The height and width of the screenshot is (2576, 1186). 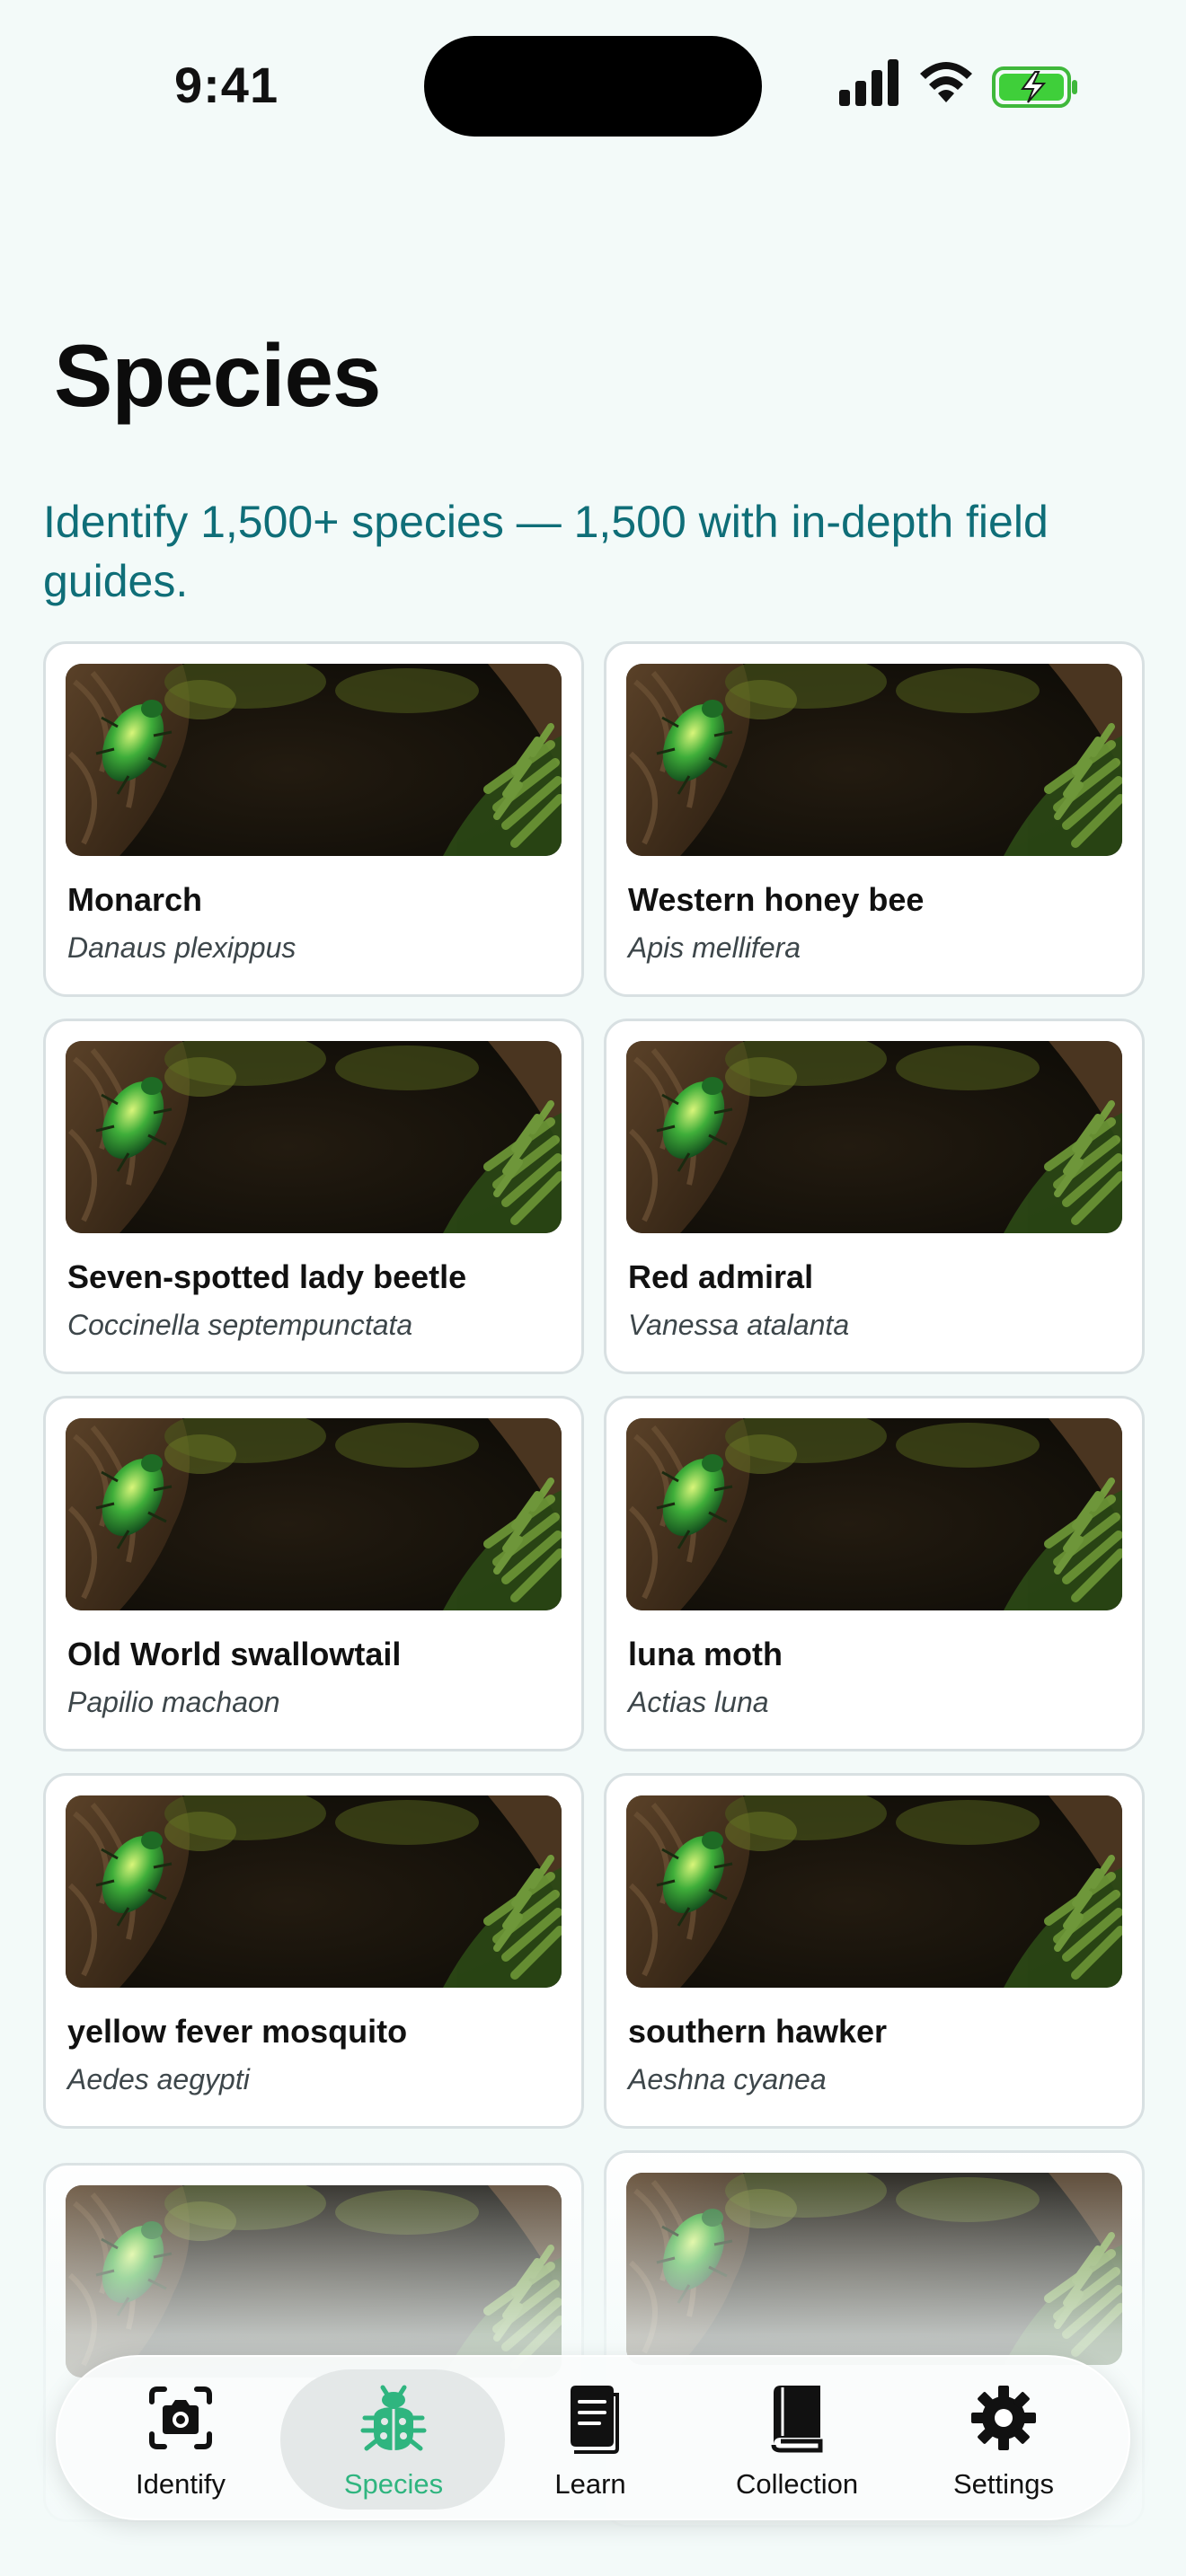 I want to click on battery-charging-icon, so click(x=1034, y=87).